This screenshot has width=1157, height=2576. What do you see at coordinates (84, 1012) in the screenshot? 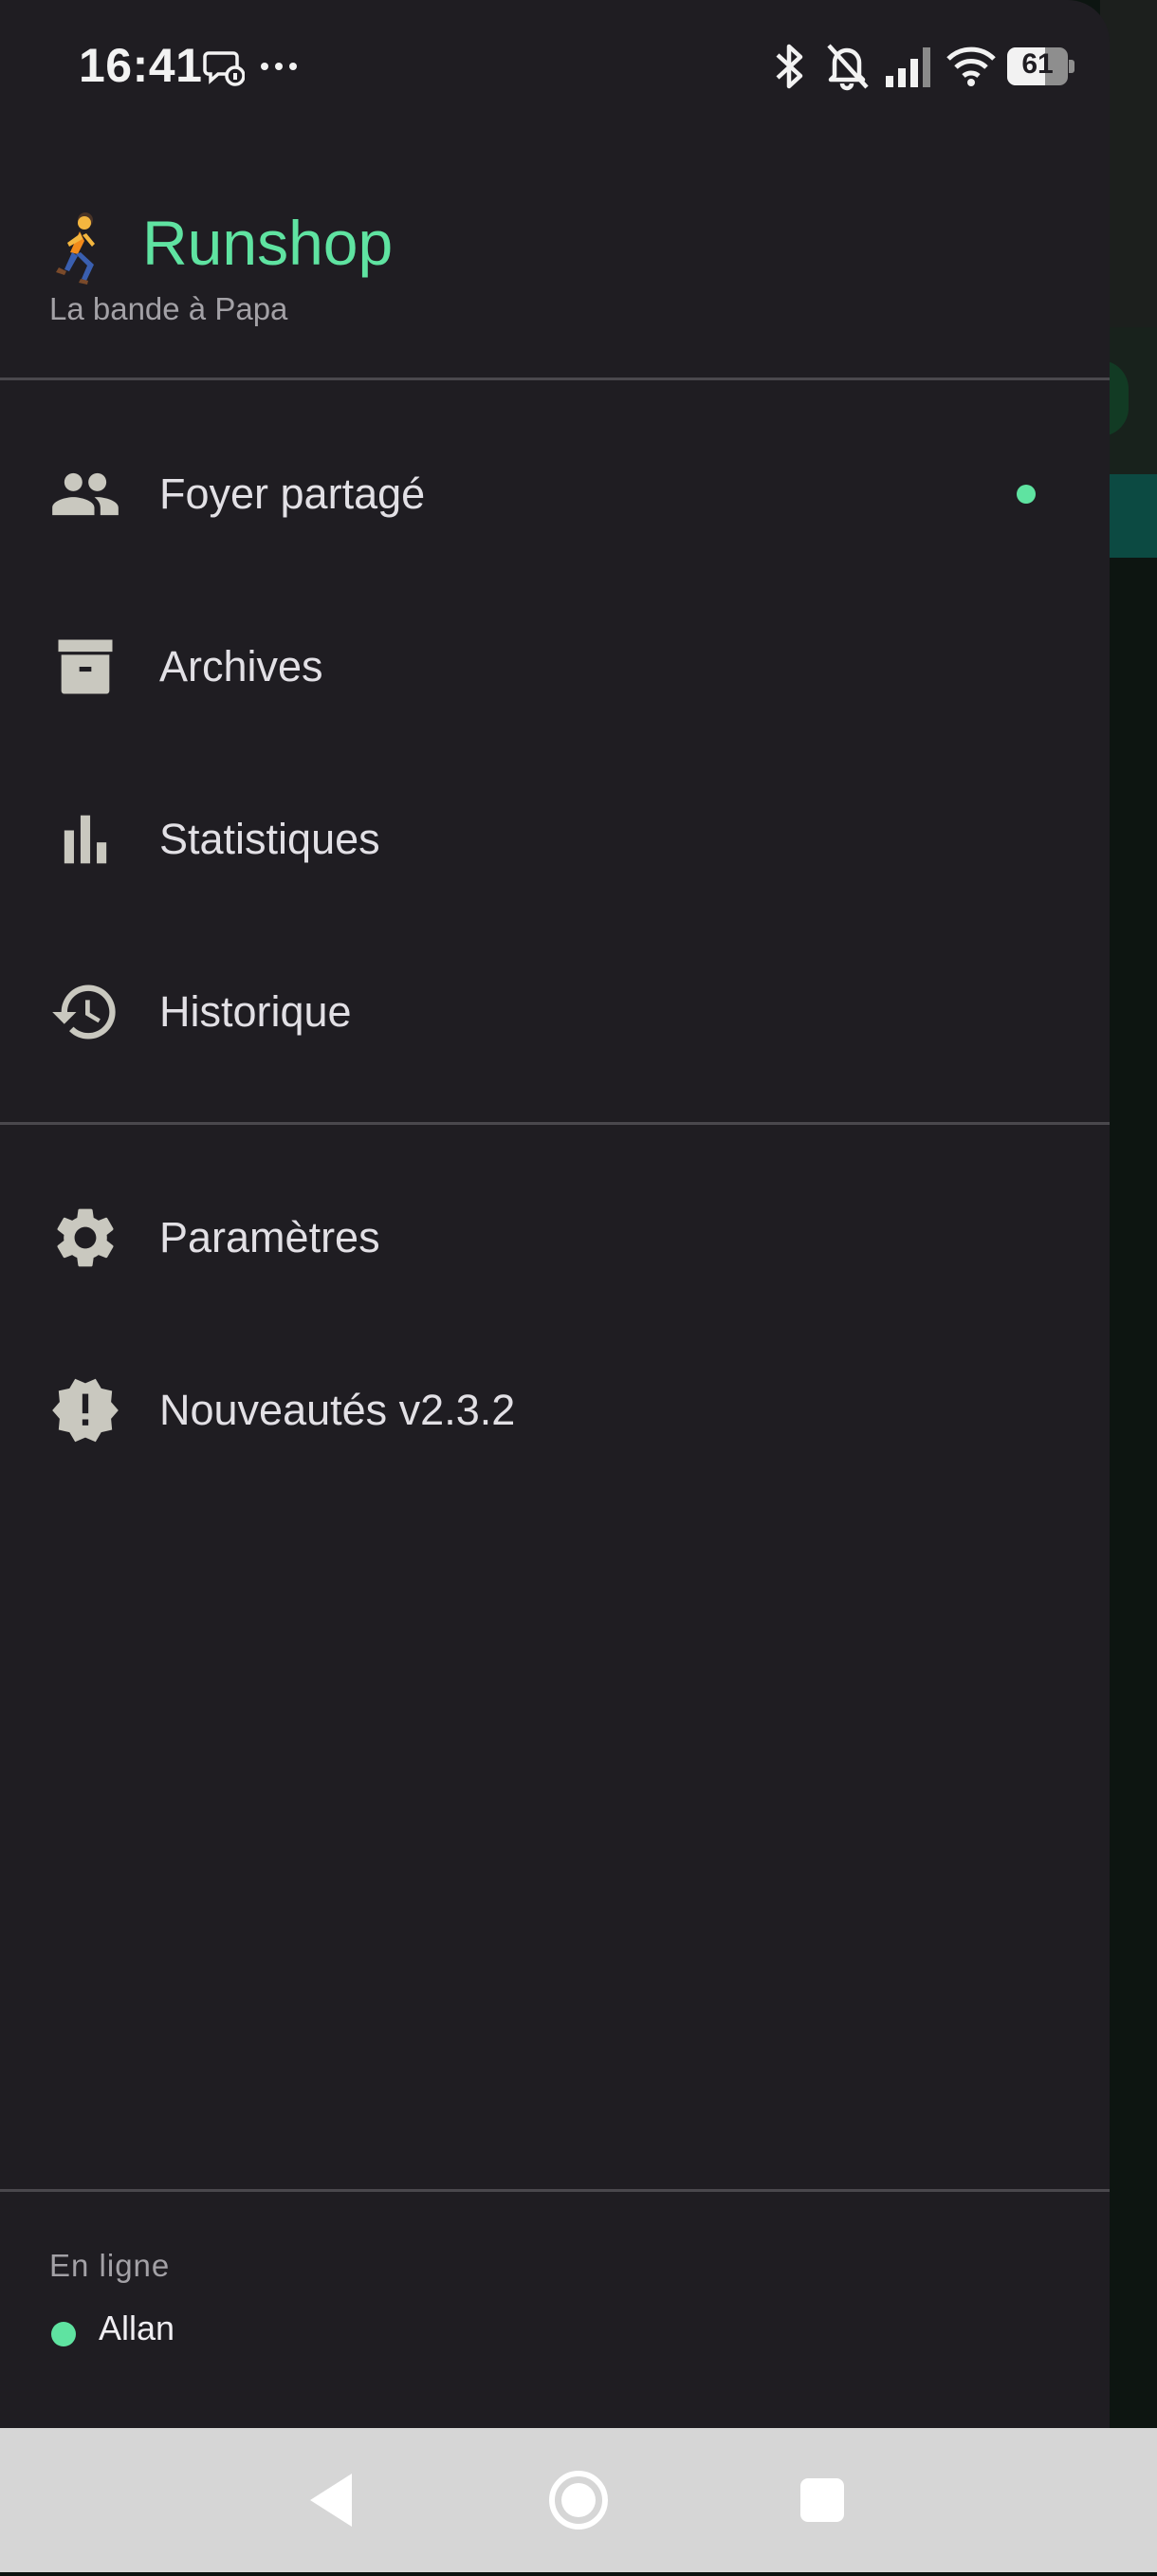
I see `history-icon` at bounding box center [84, 1012].